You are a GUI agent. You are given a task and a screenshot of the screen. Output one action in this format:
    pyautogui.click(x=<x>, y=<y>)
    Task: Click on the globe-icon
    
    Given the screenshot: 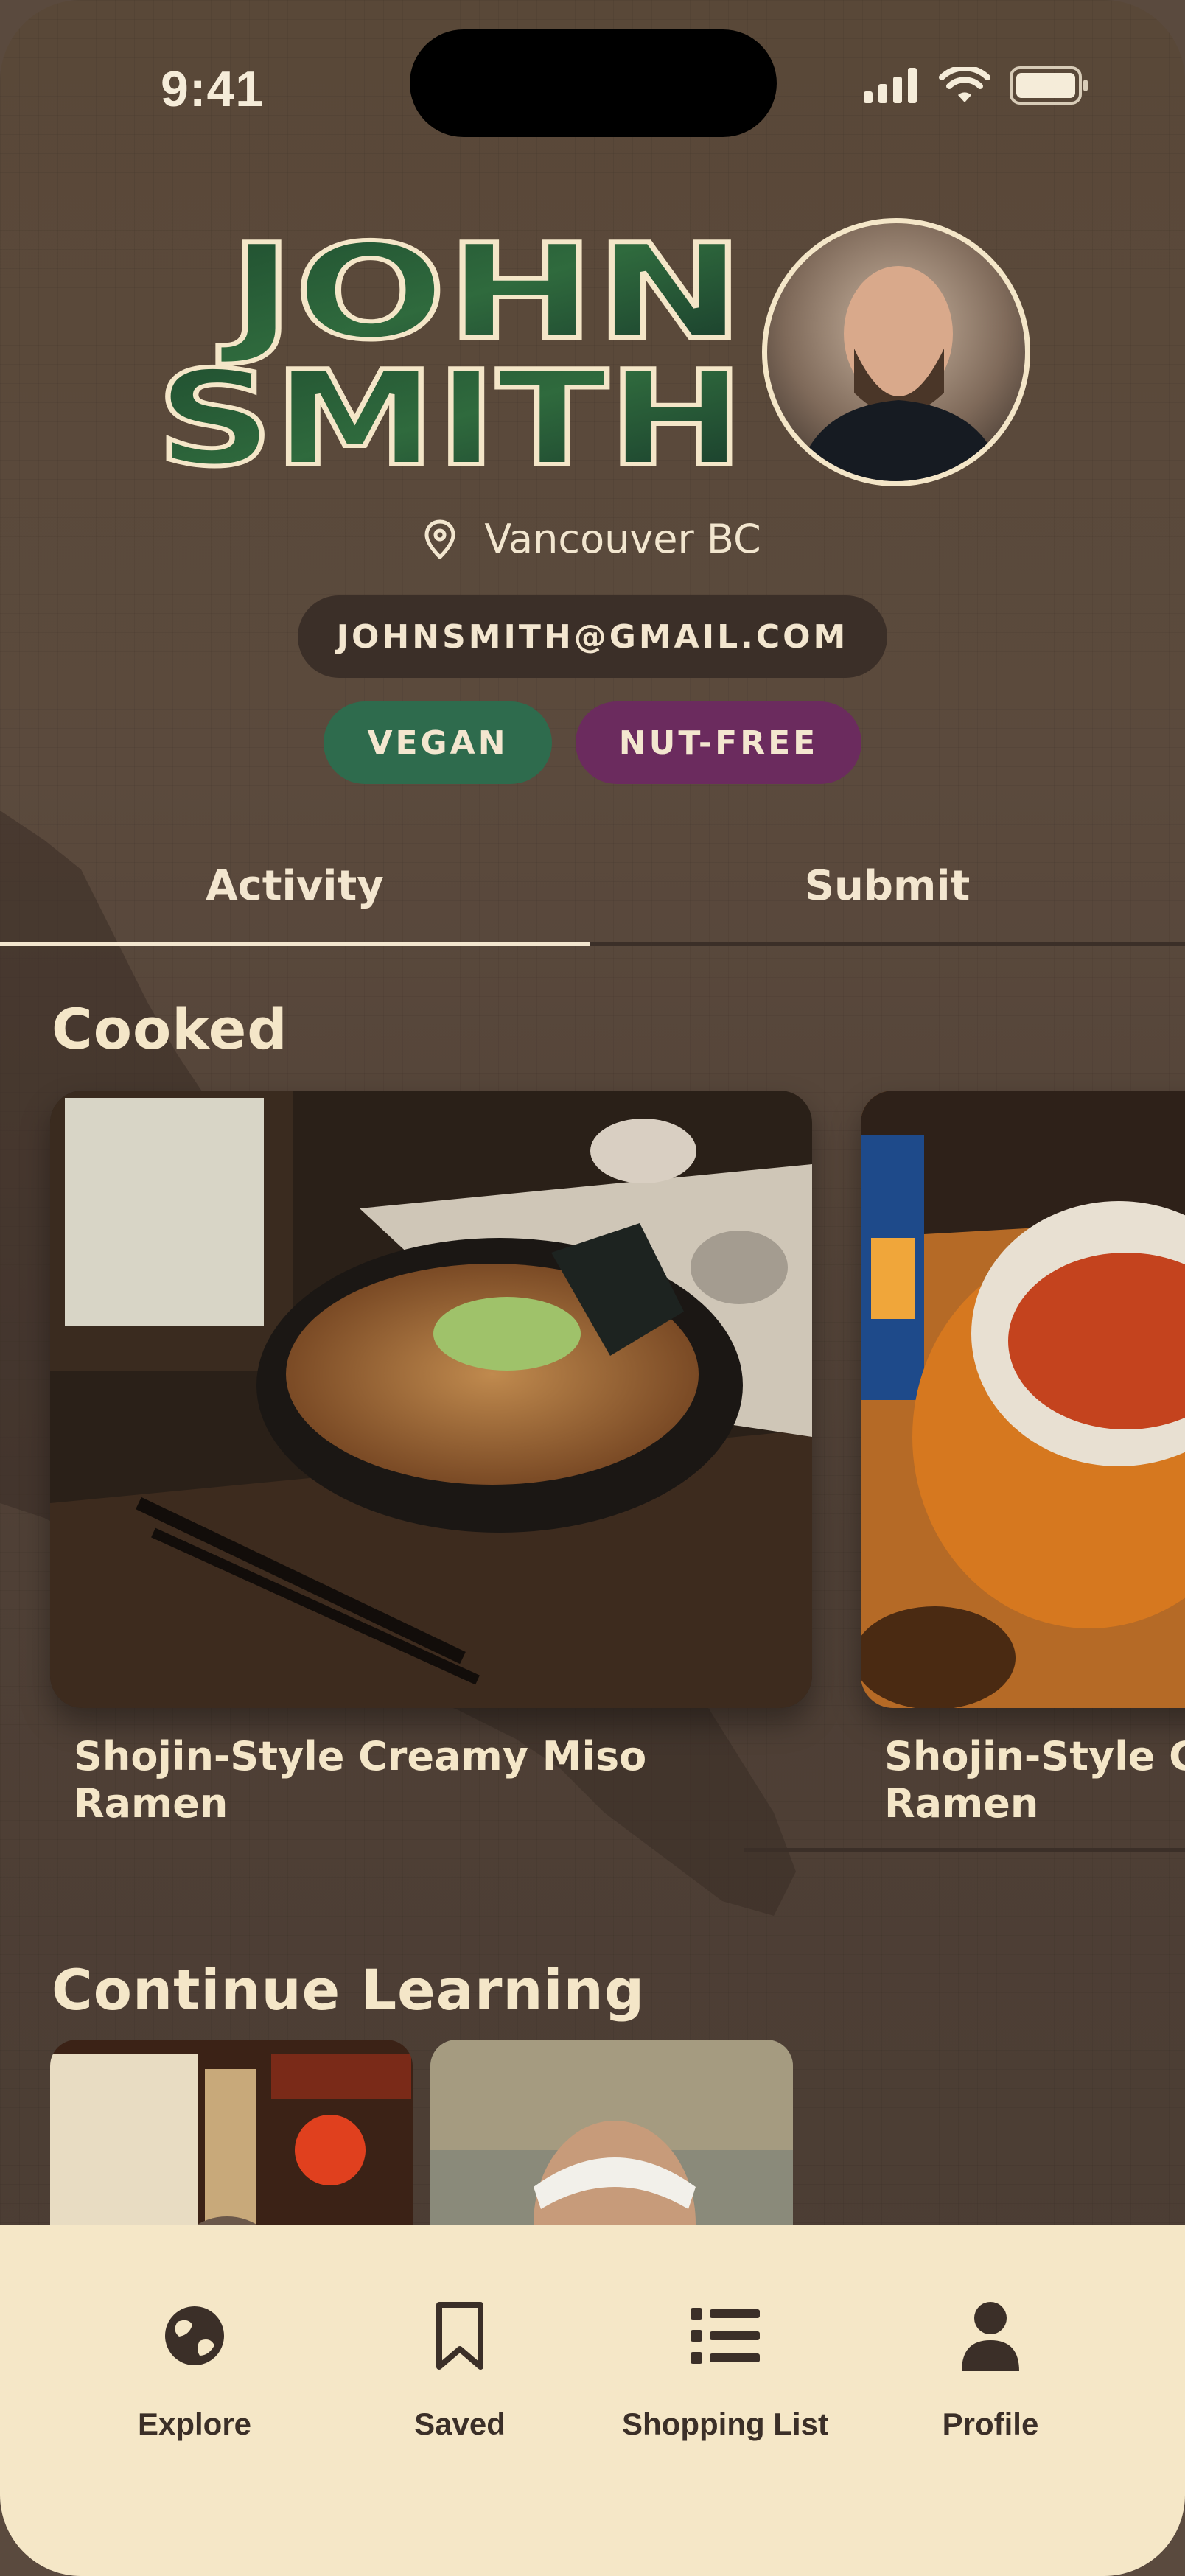 What is the action you would take?
    pyautogui.click(x=194, y=2335)
    